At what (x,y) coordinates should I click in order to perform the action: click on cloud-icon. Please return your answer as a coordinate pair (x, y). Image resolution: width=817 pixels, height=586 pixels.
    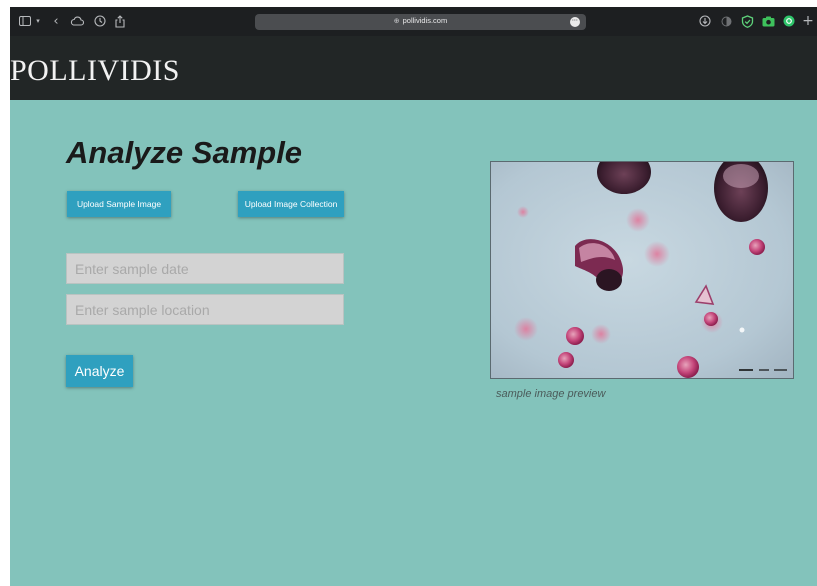
    Looking at the image, I should click on (77, 21).